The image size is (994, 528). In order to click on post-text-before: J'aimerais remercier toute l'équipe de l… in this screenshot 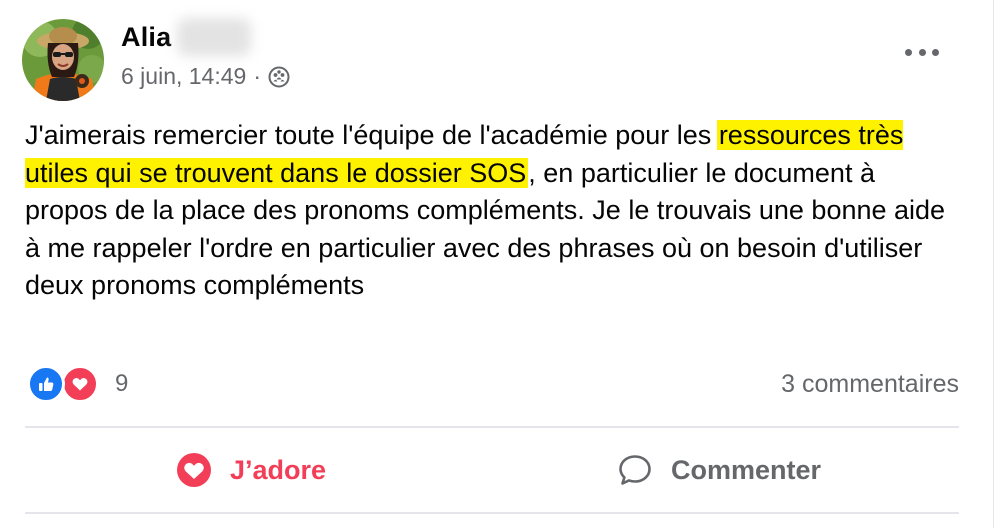, I will do `click(372, 135)`.